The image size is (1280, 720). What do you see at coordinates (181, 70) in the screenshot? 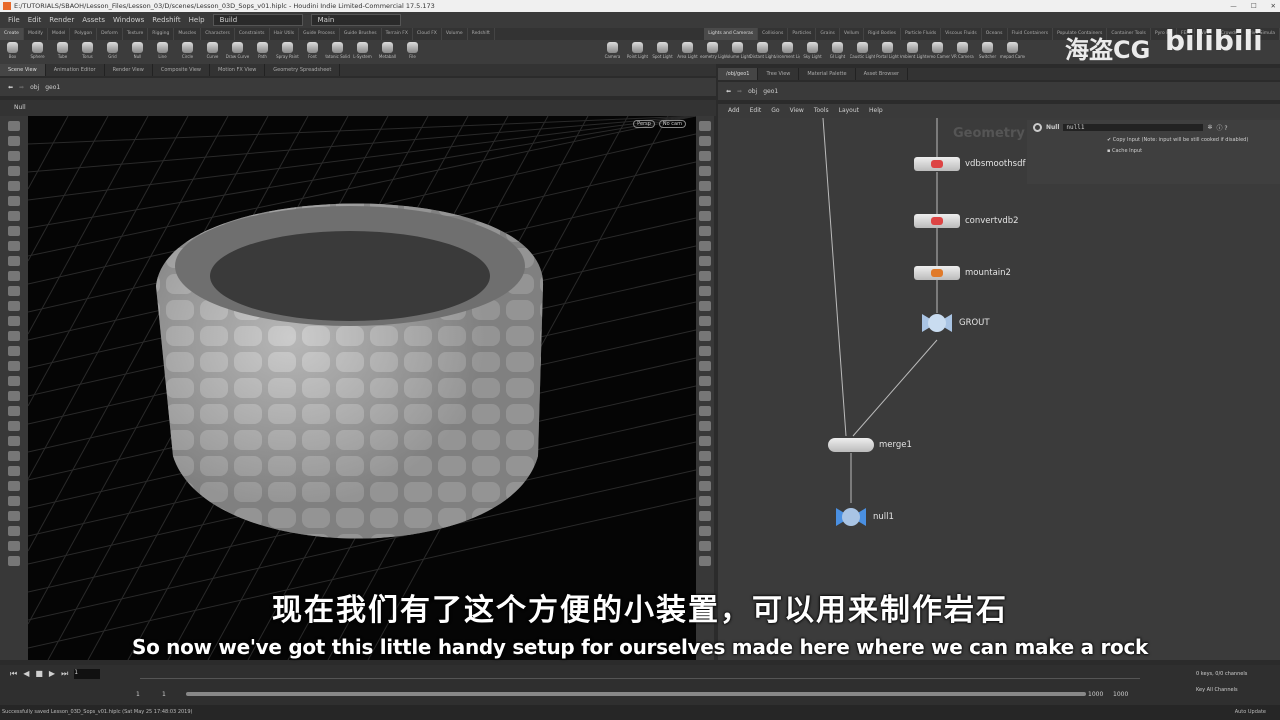
I see `pane-tab: Composite View` at bounding box center [181, 70].